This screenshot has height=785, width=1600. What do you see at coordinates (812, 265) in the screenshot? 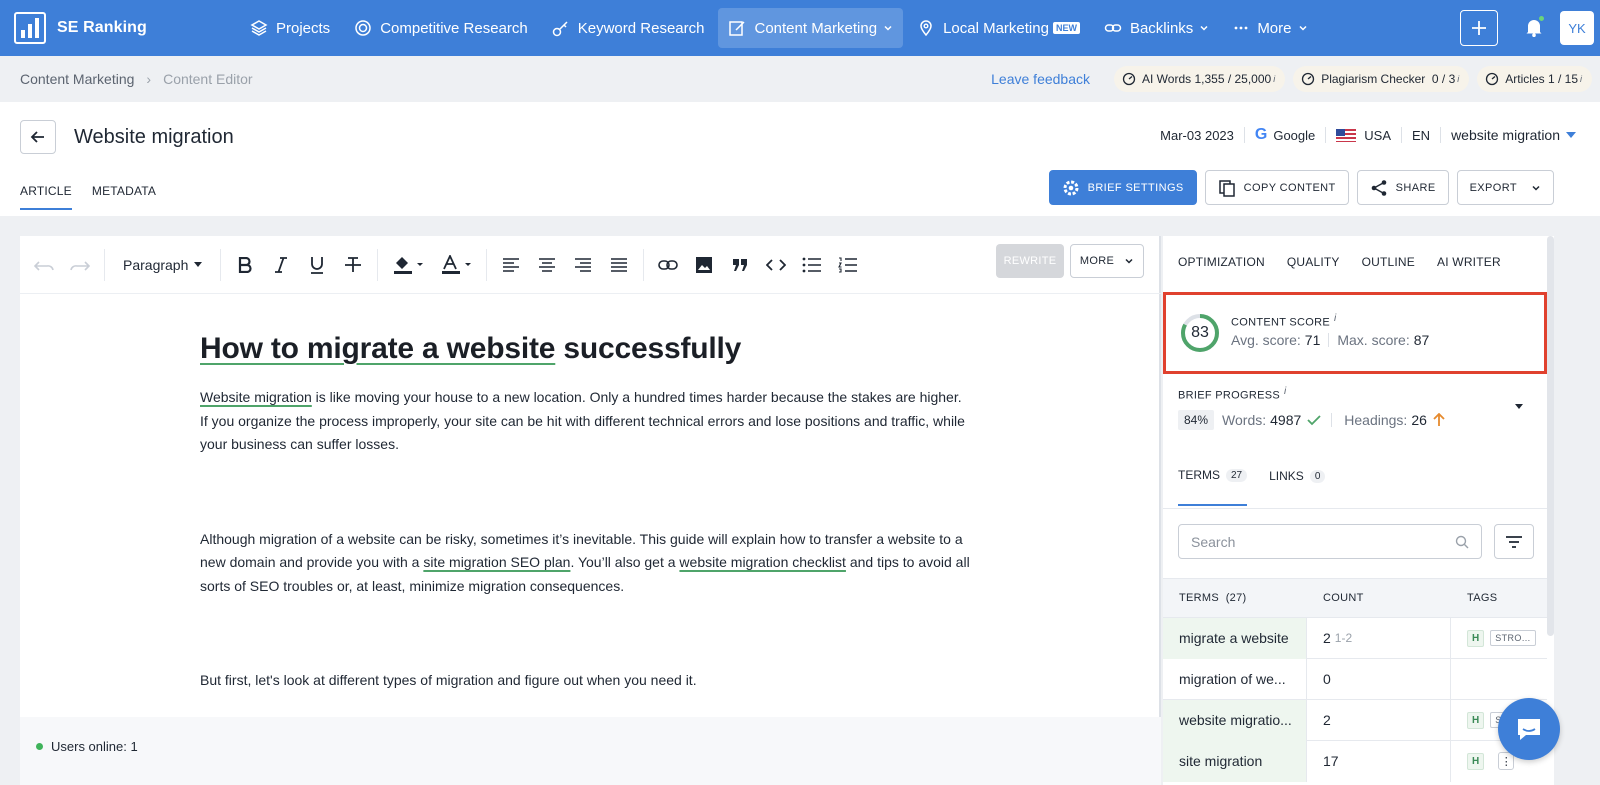
I see `bullet-list-button` at bounding box center [812, 265].